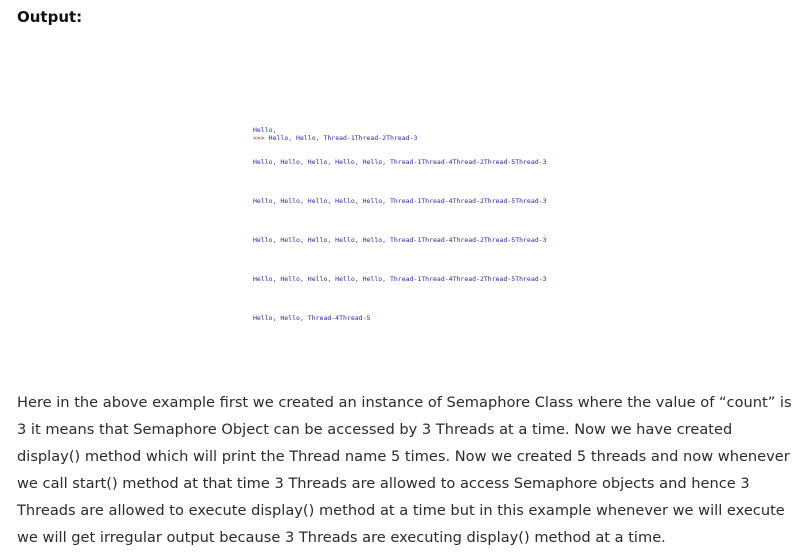  Describe the element at coordinates (341, 138) in the screenshot. I see `shell-line-text: Hello, Hello, Thread-1Thread-2Thread-3` at that location.